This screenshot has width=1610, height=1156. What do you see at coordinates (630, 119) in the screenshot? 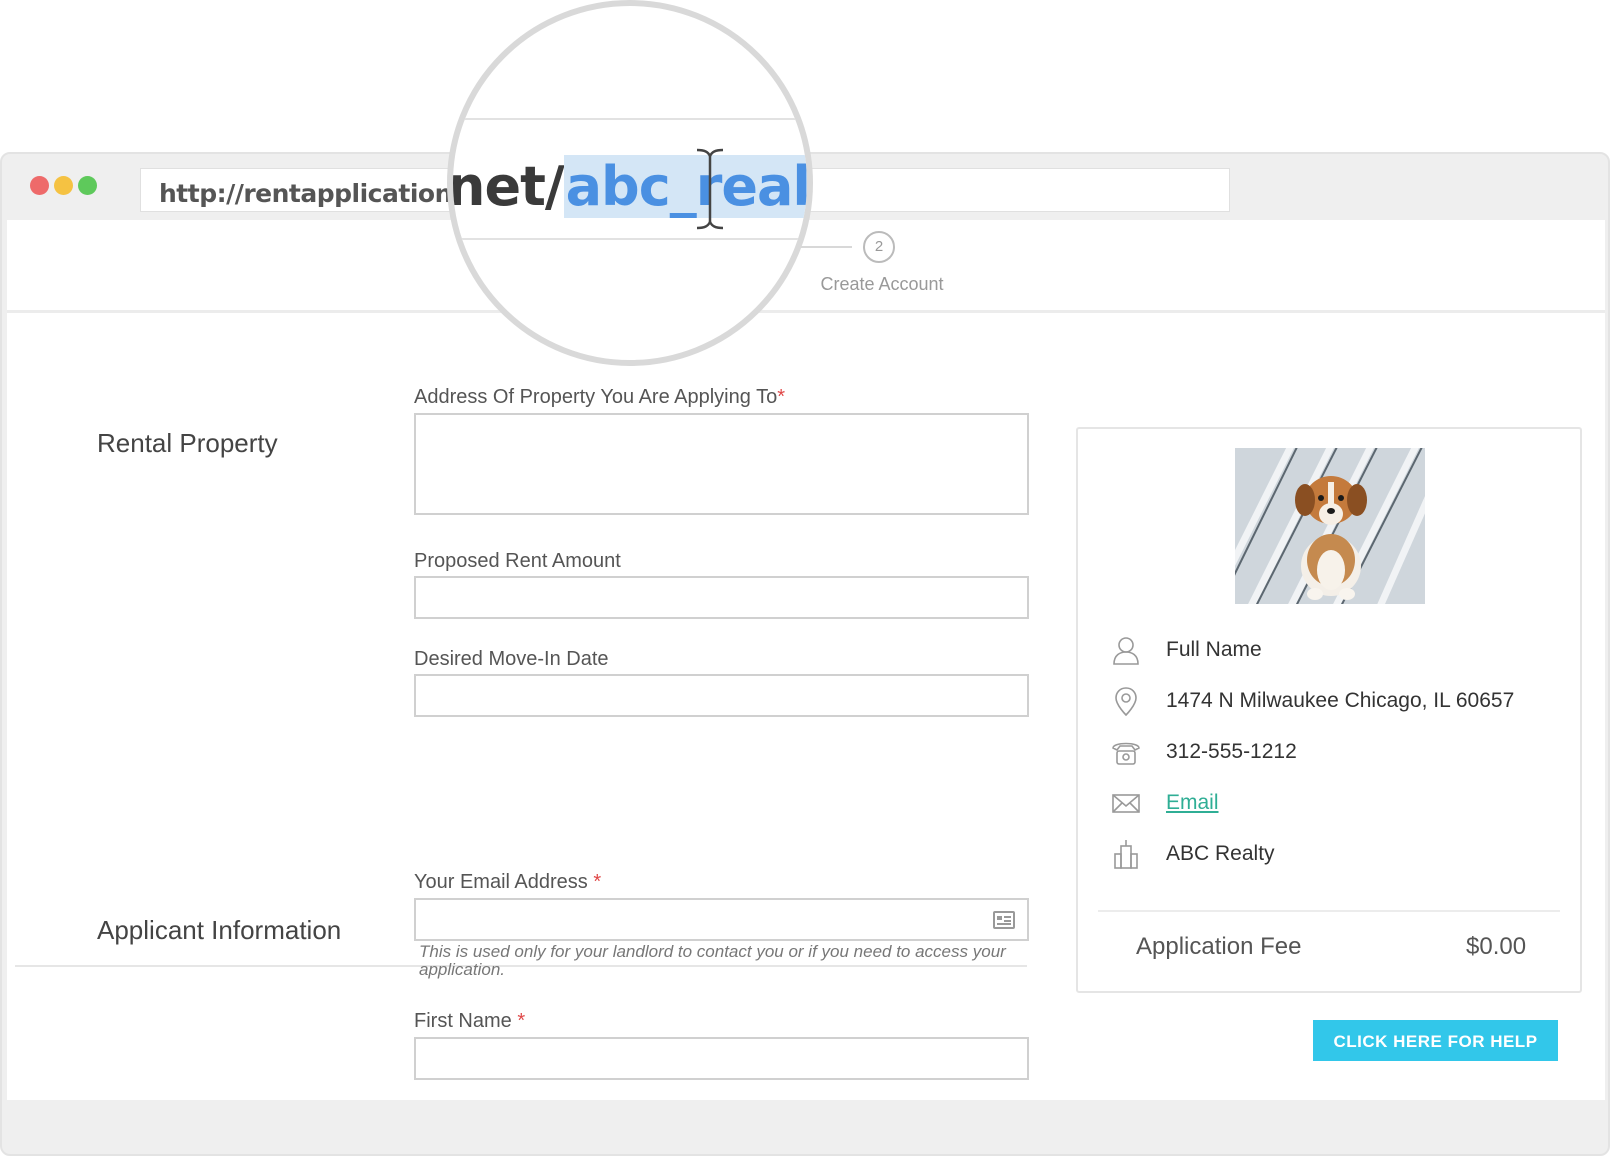
I see `magnified-bar-edge` at bounding box center [630, 119].